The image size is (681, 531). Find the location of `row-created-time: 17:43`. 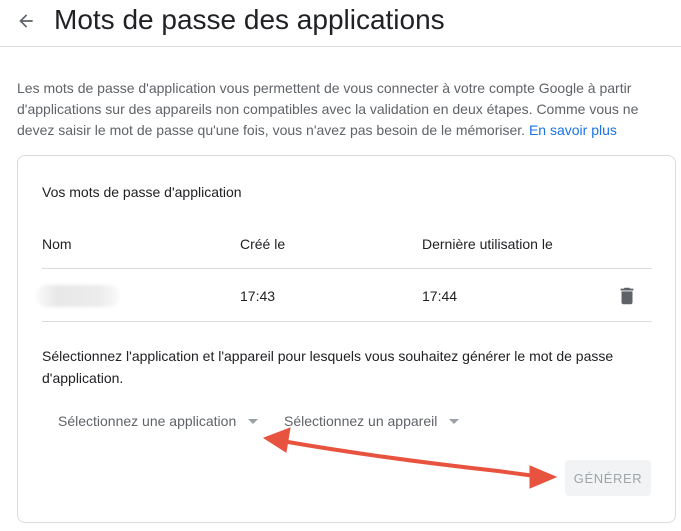

row-created-time: 17:43 is located at coordinates (258, 296).